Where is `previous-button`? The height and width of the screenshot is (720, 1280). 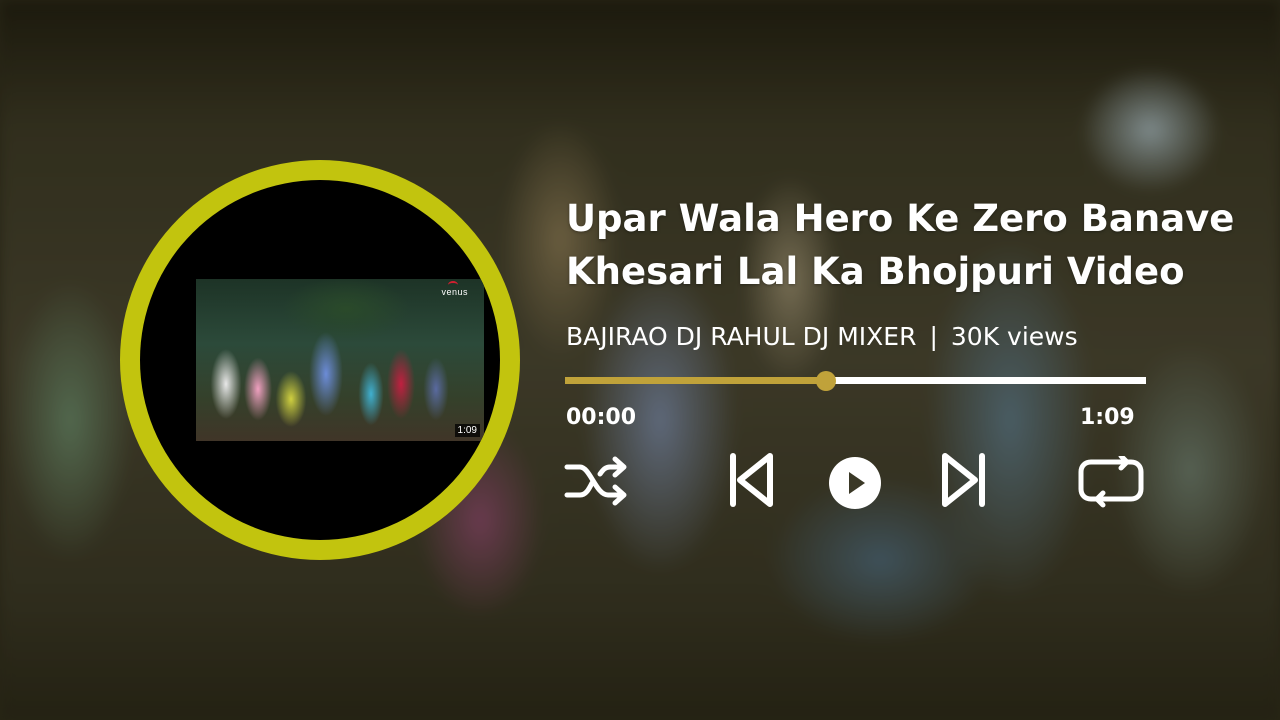 previous-button is located at coordinates (751, 480).